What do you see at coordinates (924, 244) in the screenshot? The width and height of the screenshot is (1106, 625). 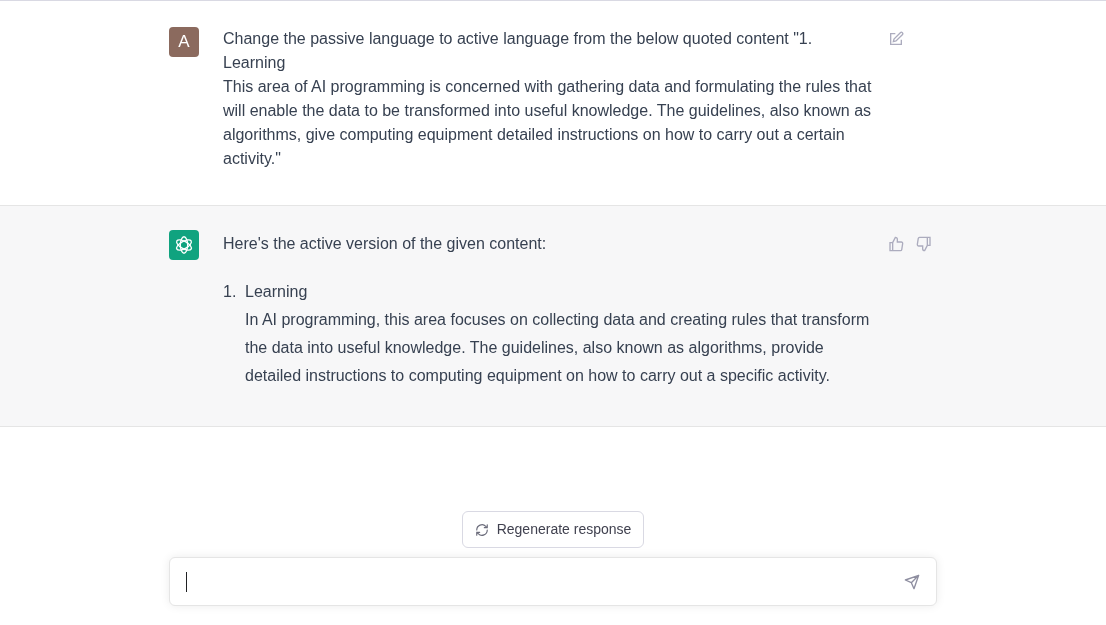 I see `thumbs-down-icon` at bounding box center [924, 244].